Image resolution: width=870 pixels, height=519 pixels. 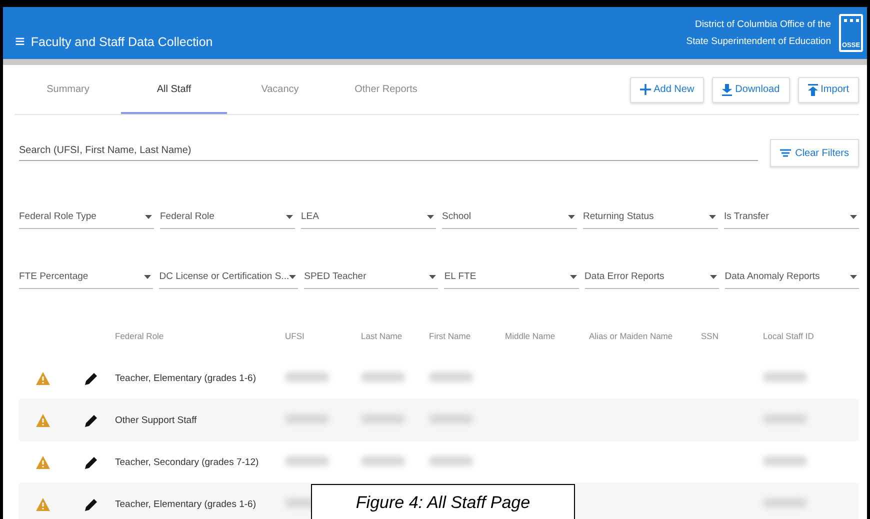 What do you see at coordinates (727, 90) in the screenshot?
I see `download-icon` at bounding box center [727, 90].